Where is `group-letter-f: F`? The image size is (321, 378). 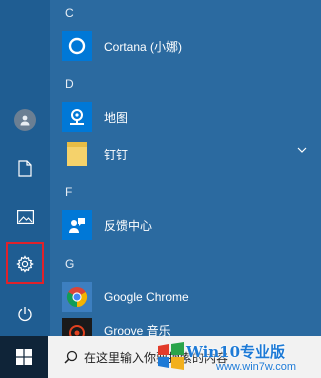
group-letter-f: F is located at coordinates (68, 192).